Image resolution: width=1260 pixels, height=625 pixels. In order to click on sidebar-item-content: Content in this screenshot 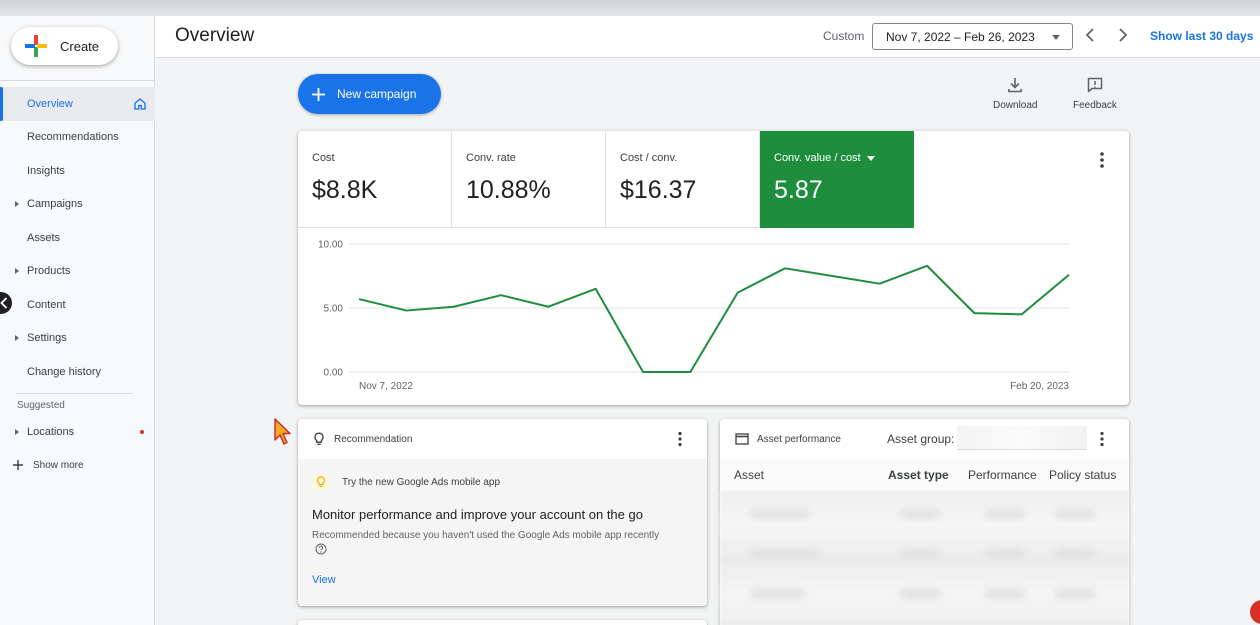, I will do `click(77, 305)`.